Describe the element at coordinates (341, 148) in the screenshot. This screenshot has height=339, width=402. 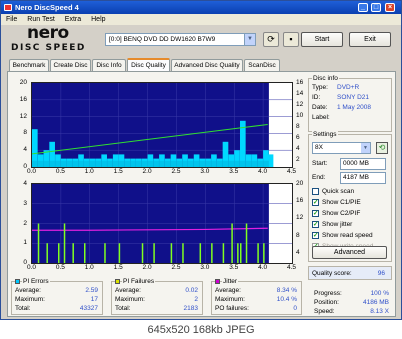
I see `speed-select: 8X ▼` at that location.